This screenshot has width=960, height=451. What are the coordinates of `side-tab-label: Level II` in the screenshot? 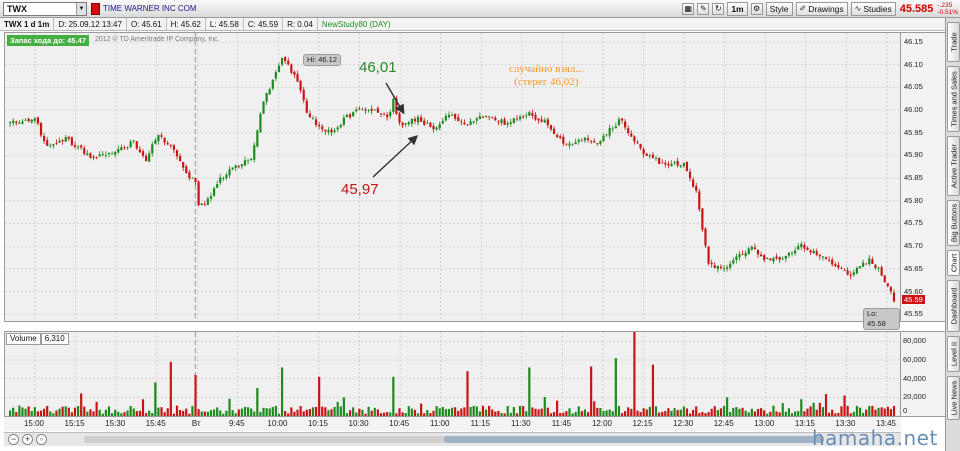 It's located at (953, 354).